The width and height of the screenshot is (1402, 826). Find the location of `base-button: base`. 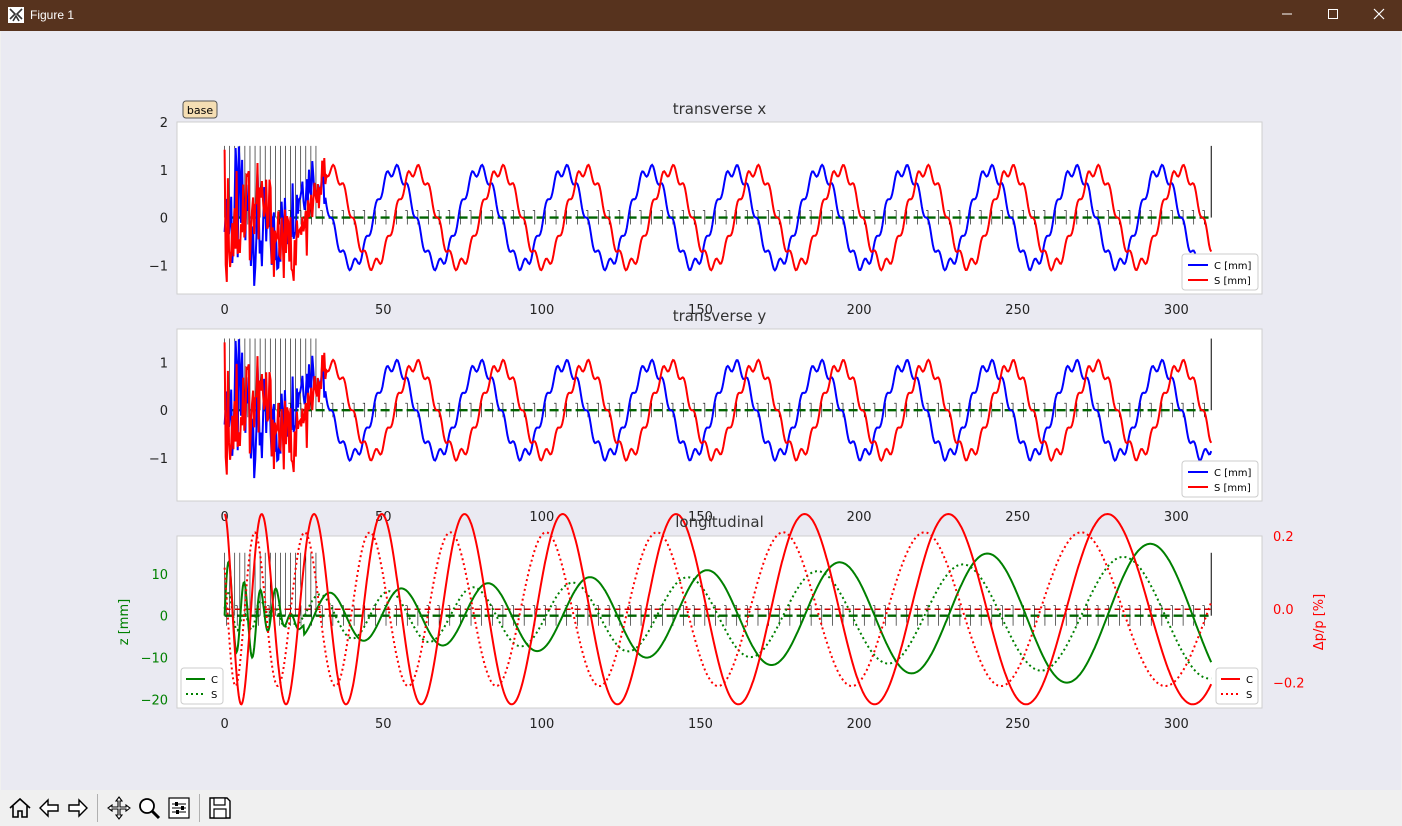

base-button: base is located at coordinates (200, 109).